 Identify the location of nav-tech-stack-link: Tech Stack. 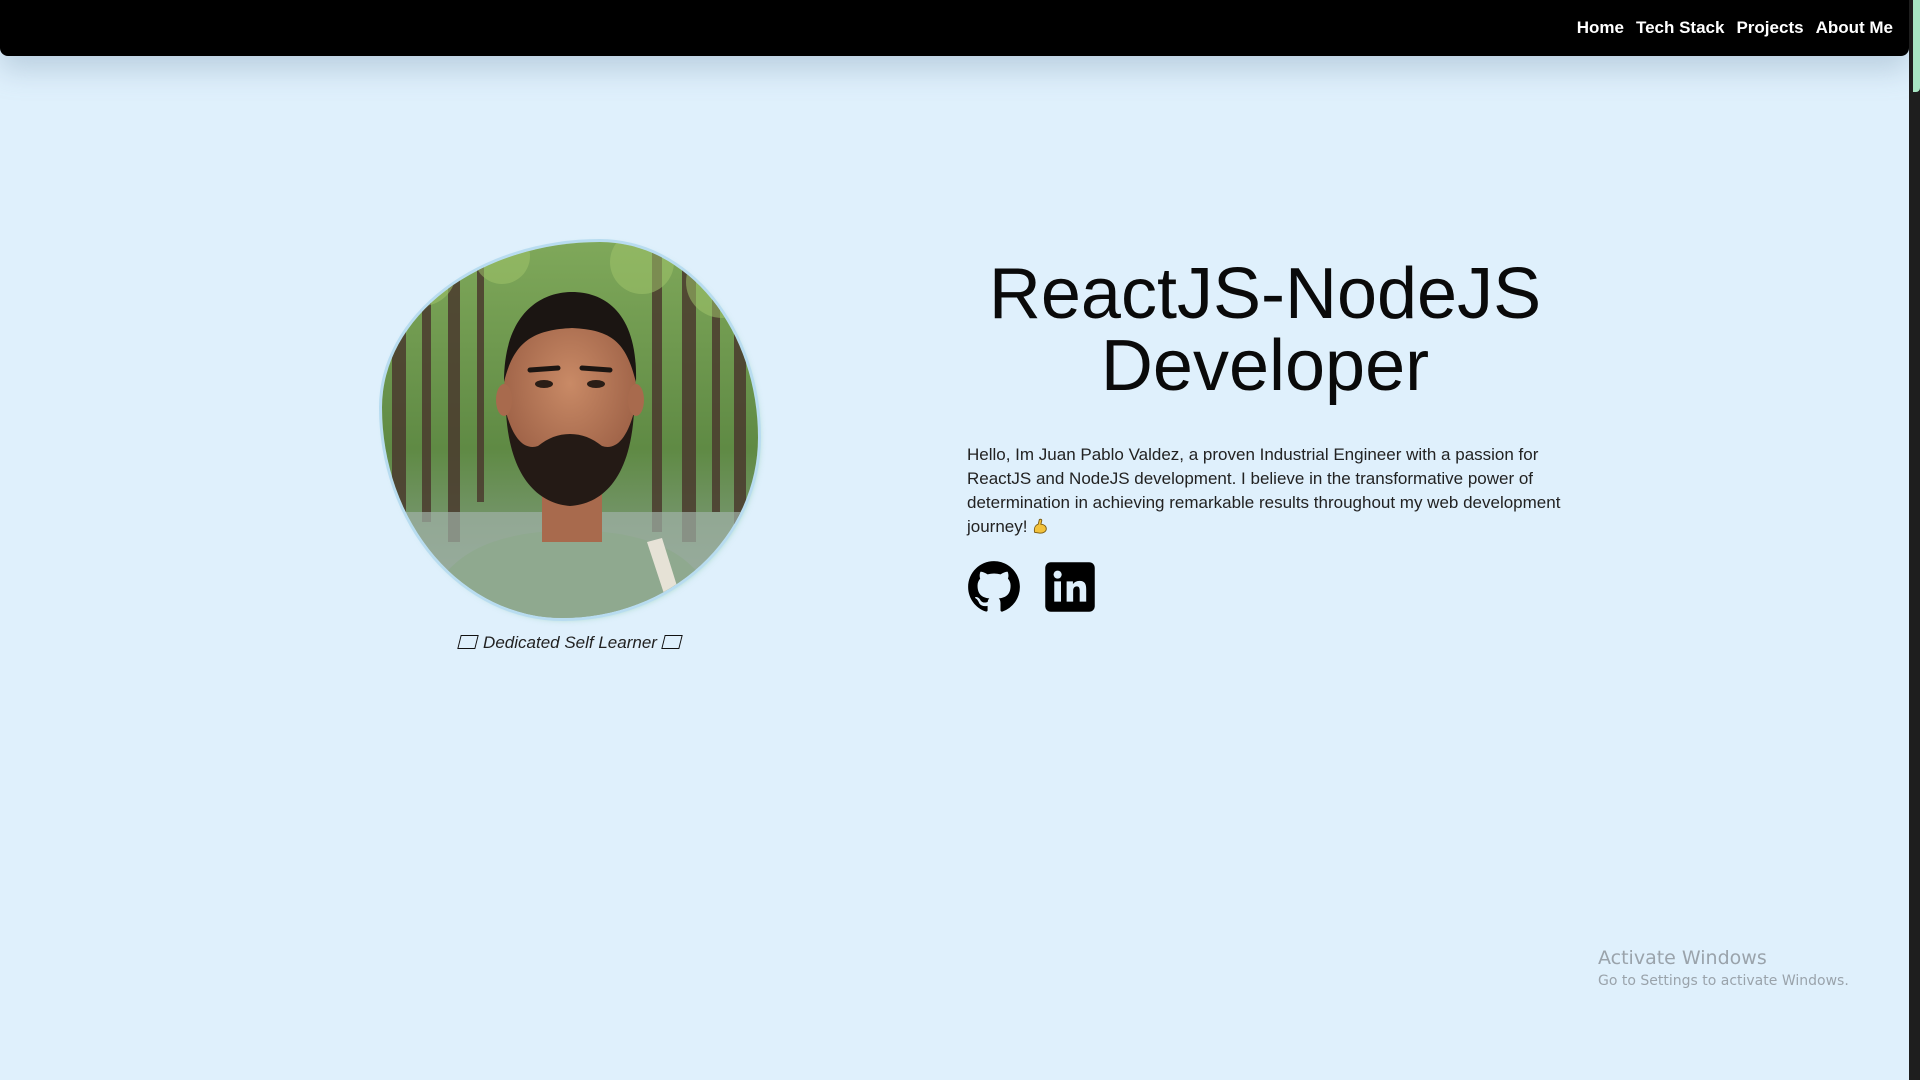
(1680, 28).